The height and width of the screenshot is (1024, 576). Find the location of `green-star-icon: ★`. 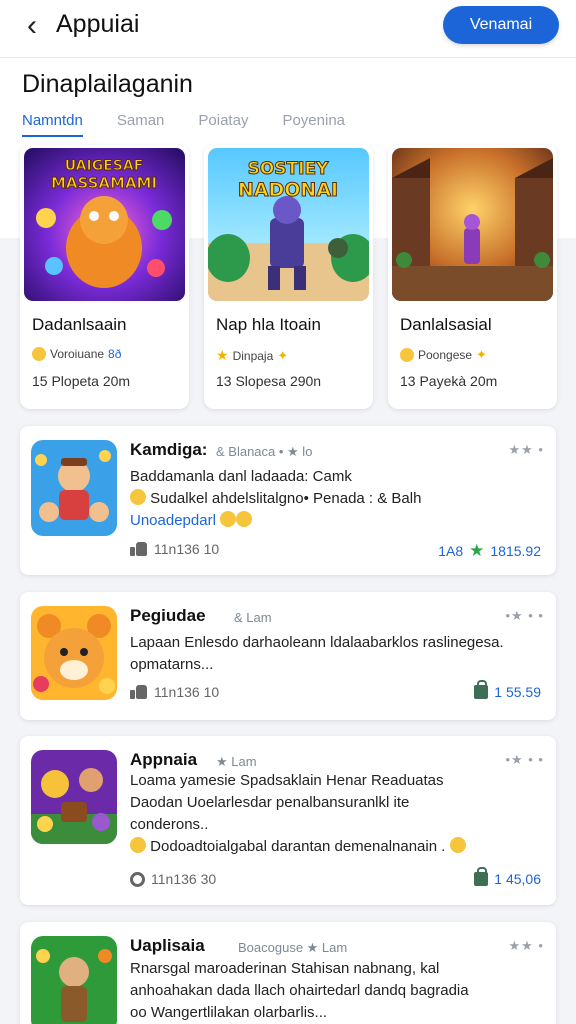

green-star-icon: ★ is located at coordinates (477, 550).